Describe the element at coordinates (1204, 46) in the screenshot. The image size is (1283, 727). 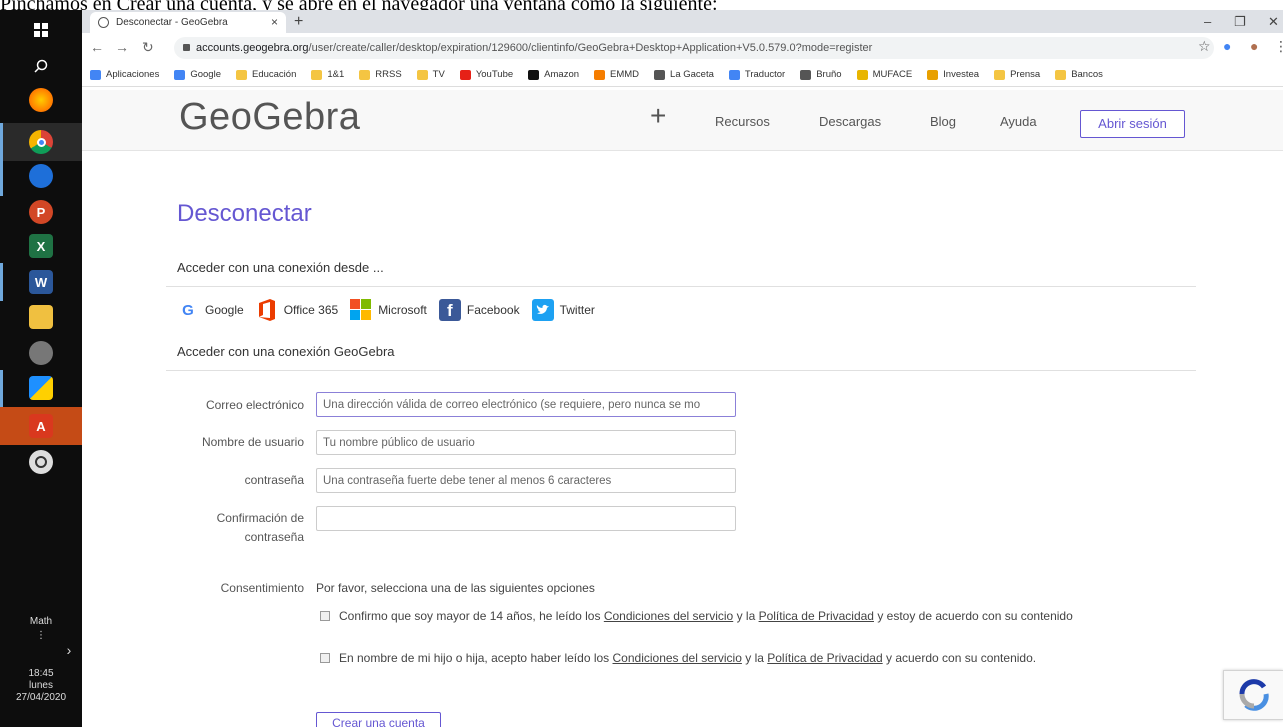
I see `star-icon: ☆` at that location.